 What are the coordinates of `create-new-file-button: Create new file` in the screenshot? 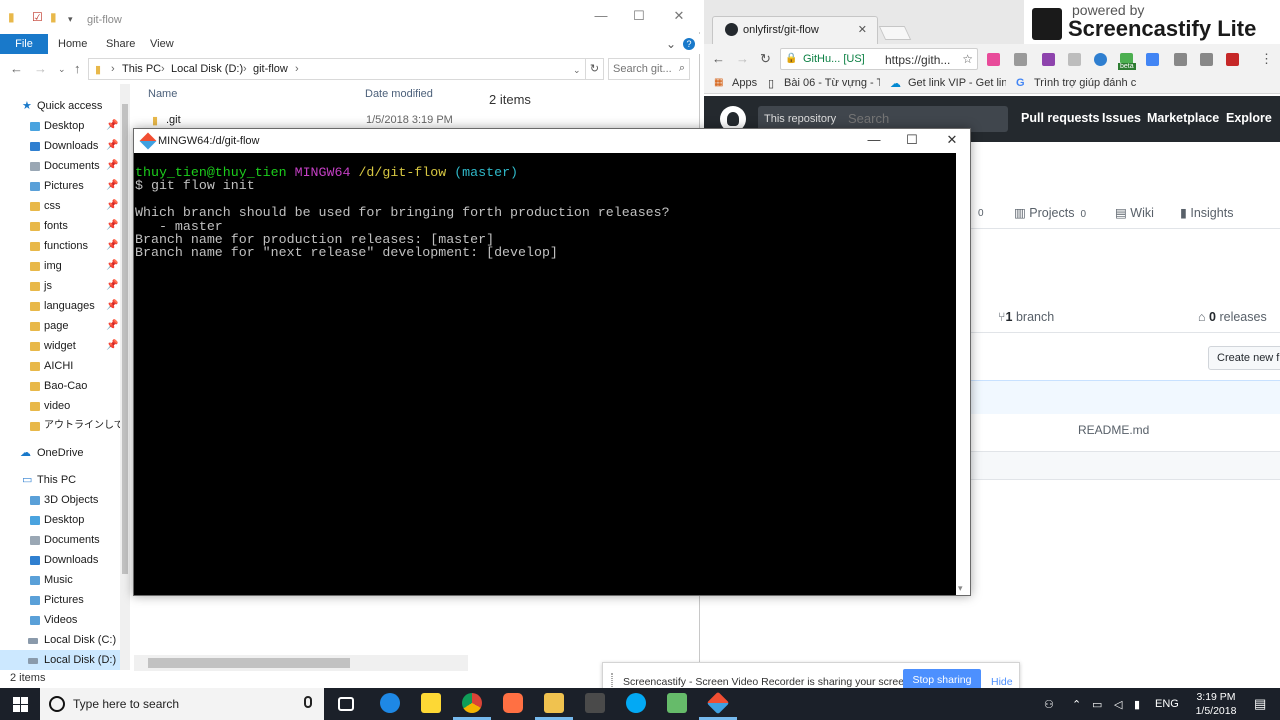 It's located at (1244, 358).